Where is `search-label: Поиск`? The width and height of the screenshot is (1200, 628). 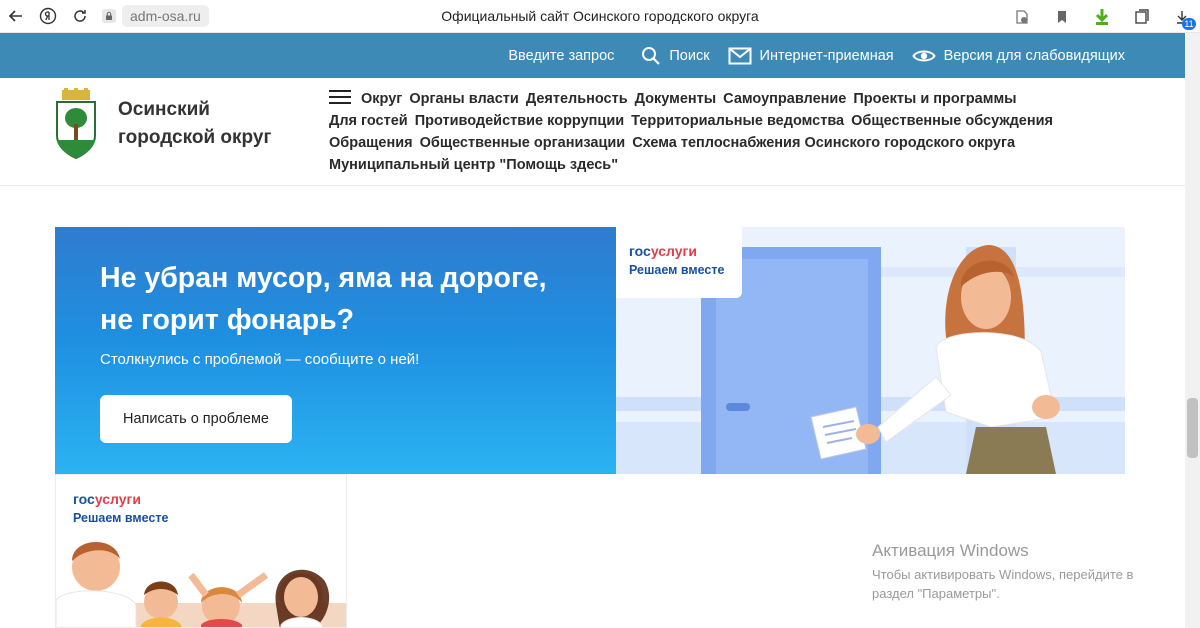 search-label: Поиск is located at coordinates (689, 55).